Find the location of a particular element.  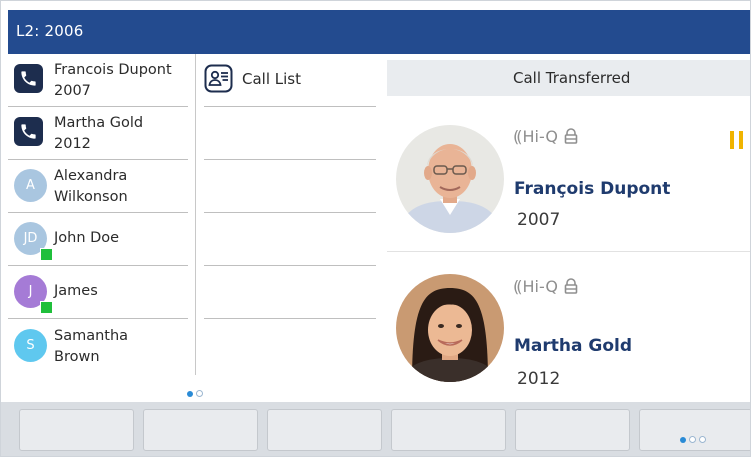

contact-last-name: Wilkonson is located at coordinates (91, 197).